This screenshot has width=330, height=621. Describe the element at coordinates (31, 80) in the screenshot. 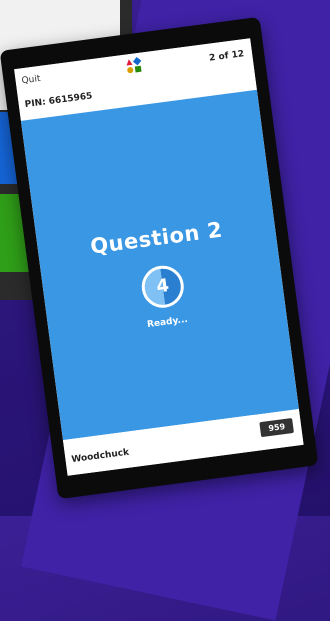

I see `quit-button: Quit` at that location.